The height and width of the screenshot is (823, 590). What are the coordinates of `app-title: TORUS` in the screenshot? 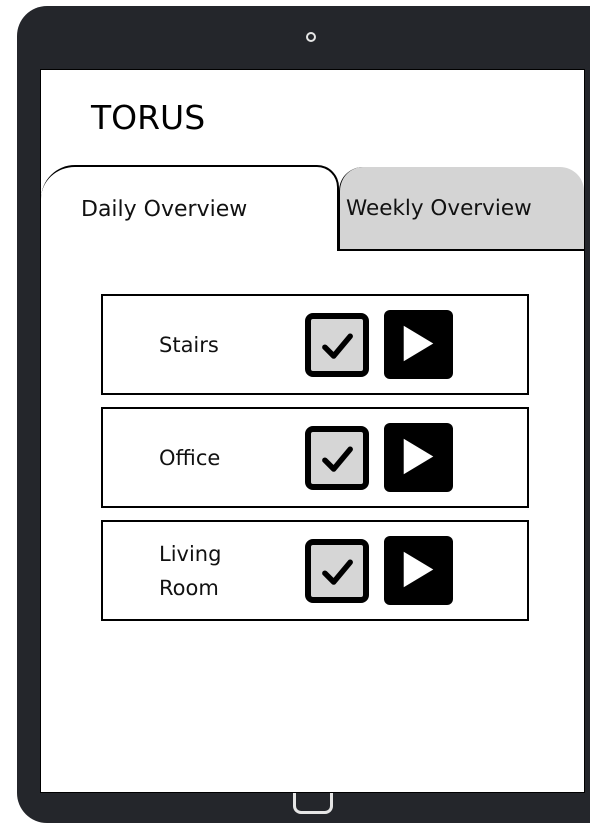 It's located at (148, 116).